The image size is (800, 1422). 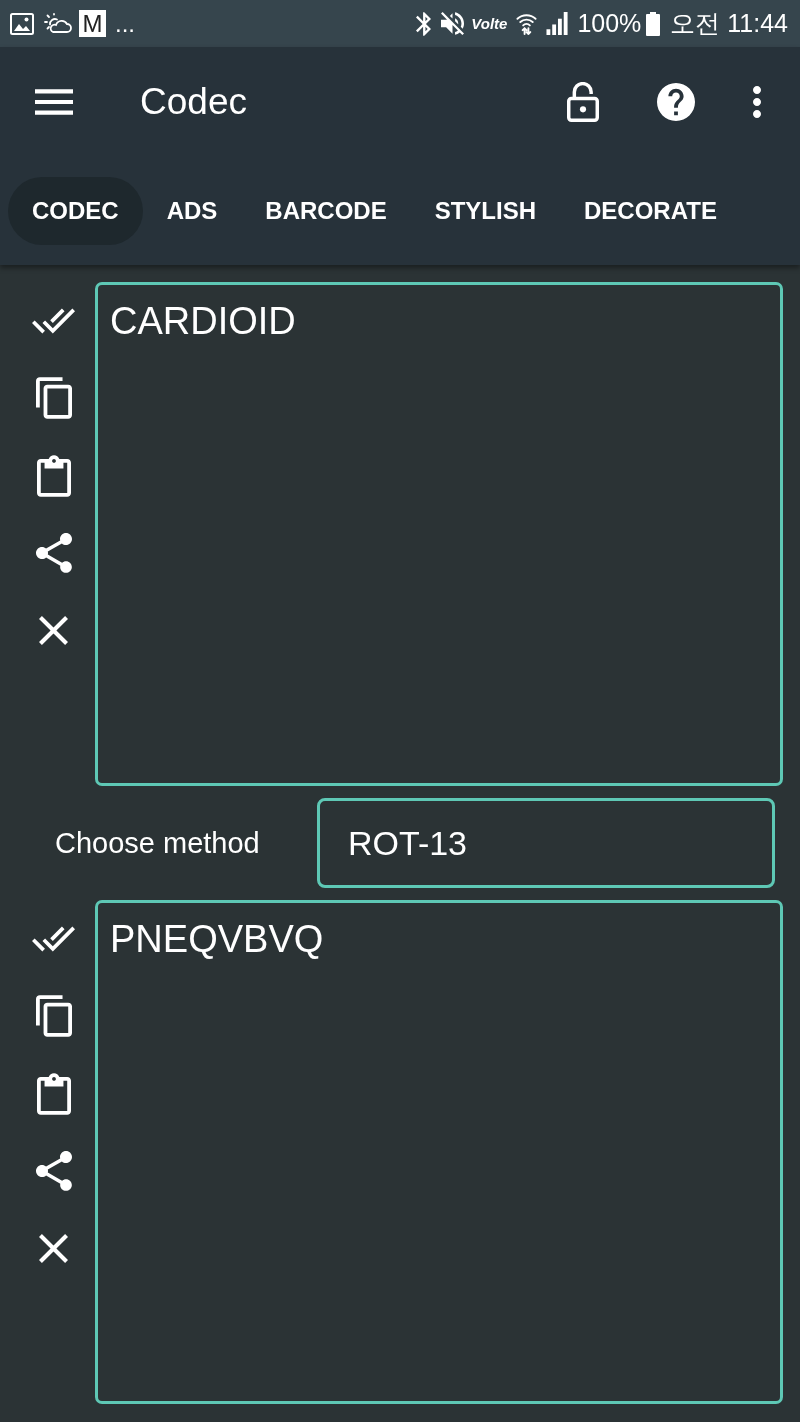 What do you see at coordinates (75, 211) in the screenshot?
I see `tab: CODEC` at bounding box center [75, 211].